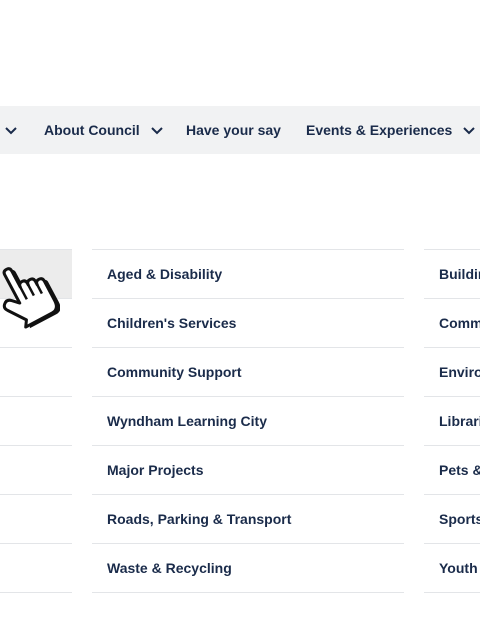 The height and width of the screenshot is (630, 480). I want to click on menu-item-building: Buildin, so click(452, 273).